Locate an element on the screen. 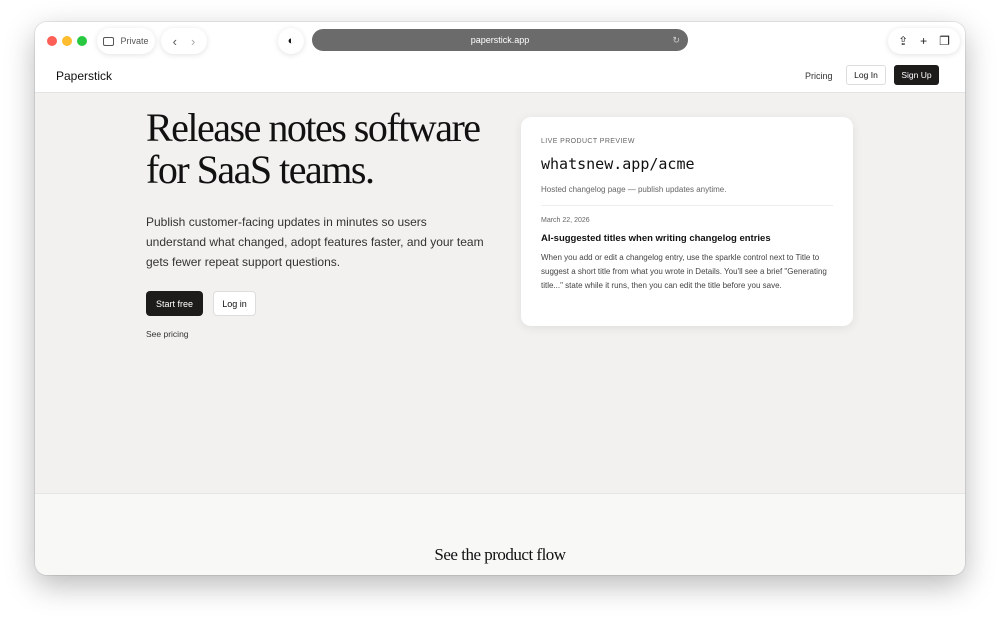 This screenshot has width=1000, height=622. url-text: paperstick.app is located at coordinates (500, 40).